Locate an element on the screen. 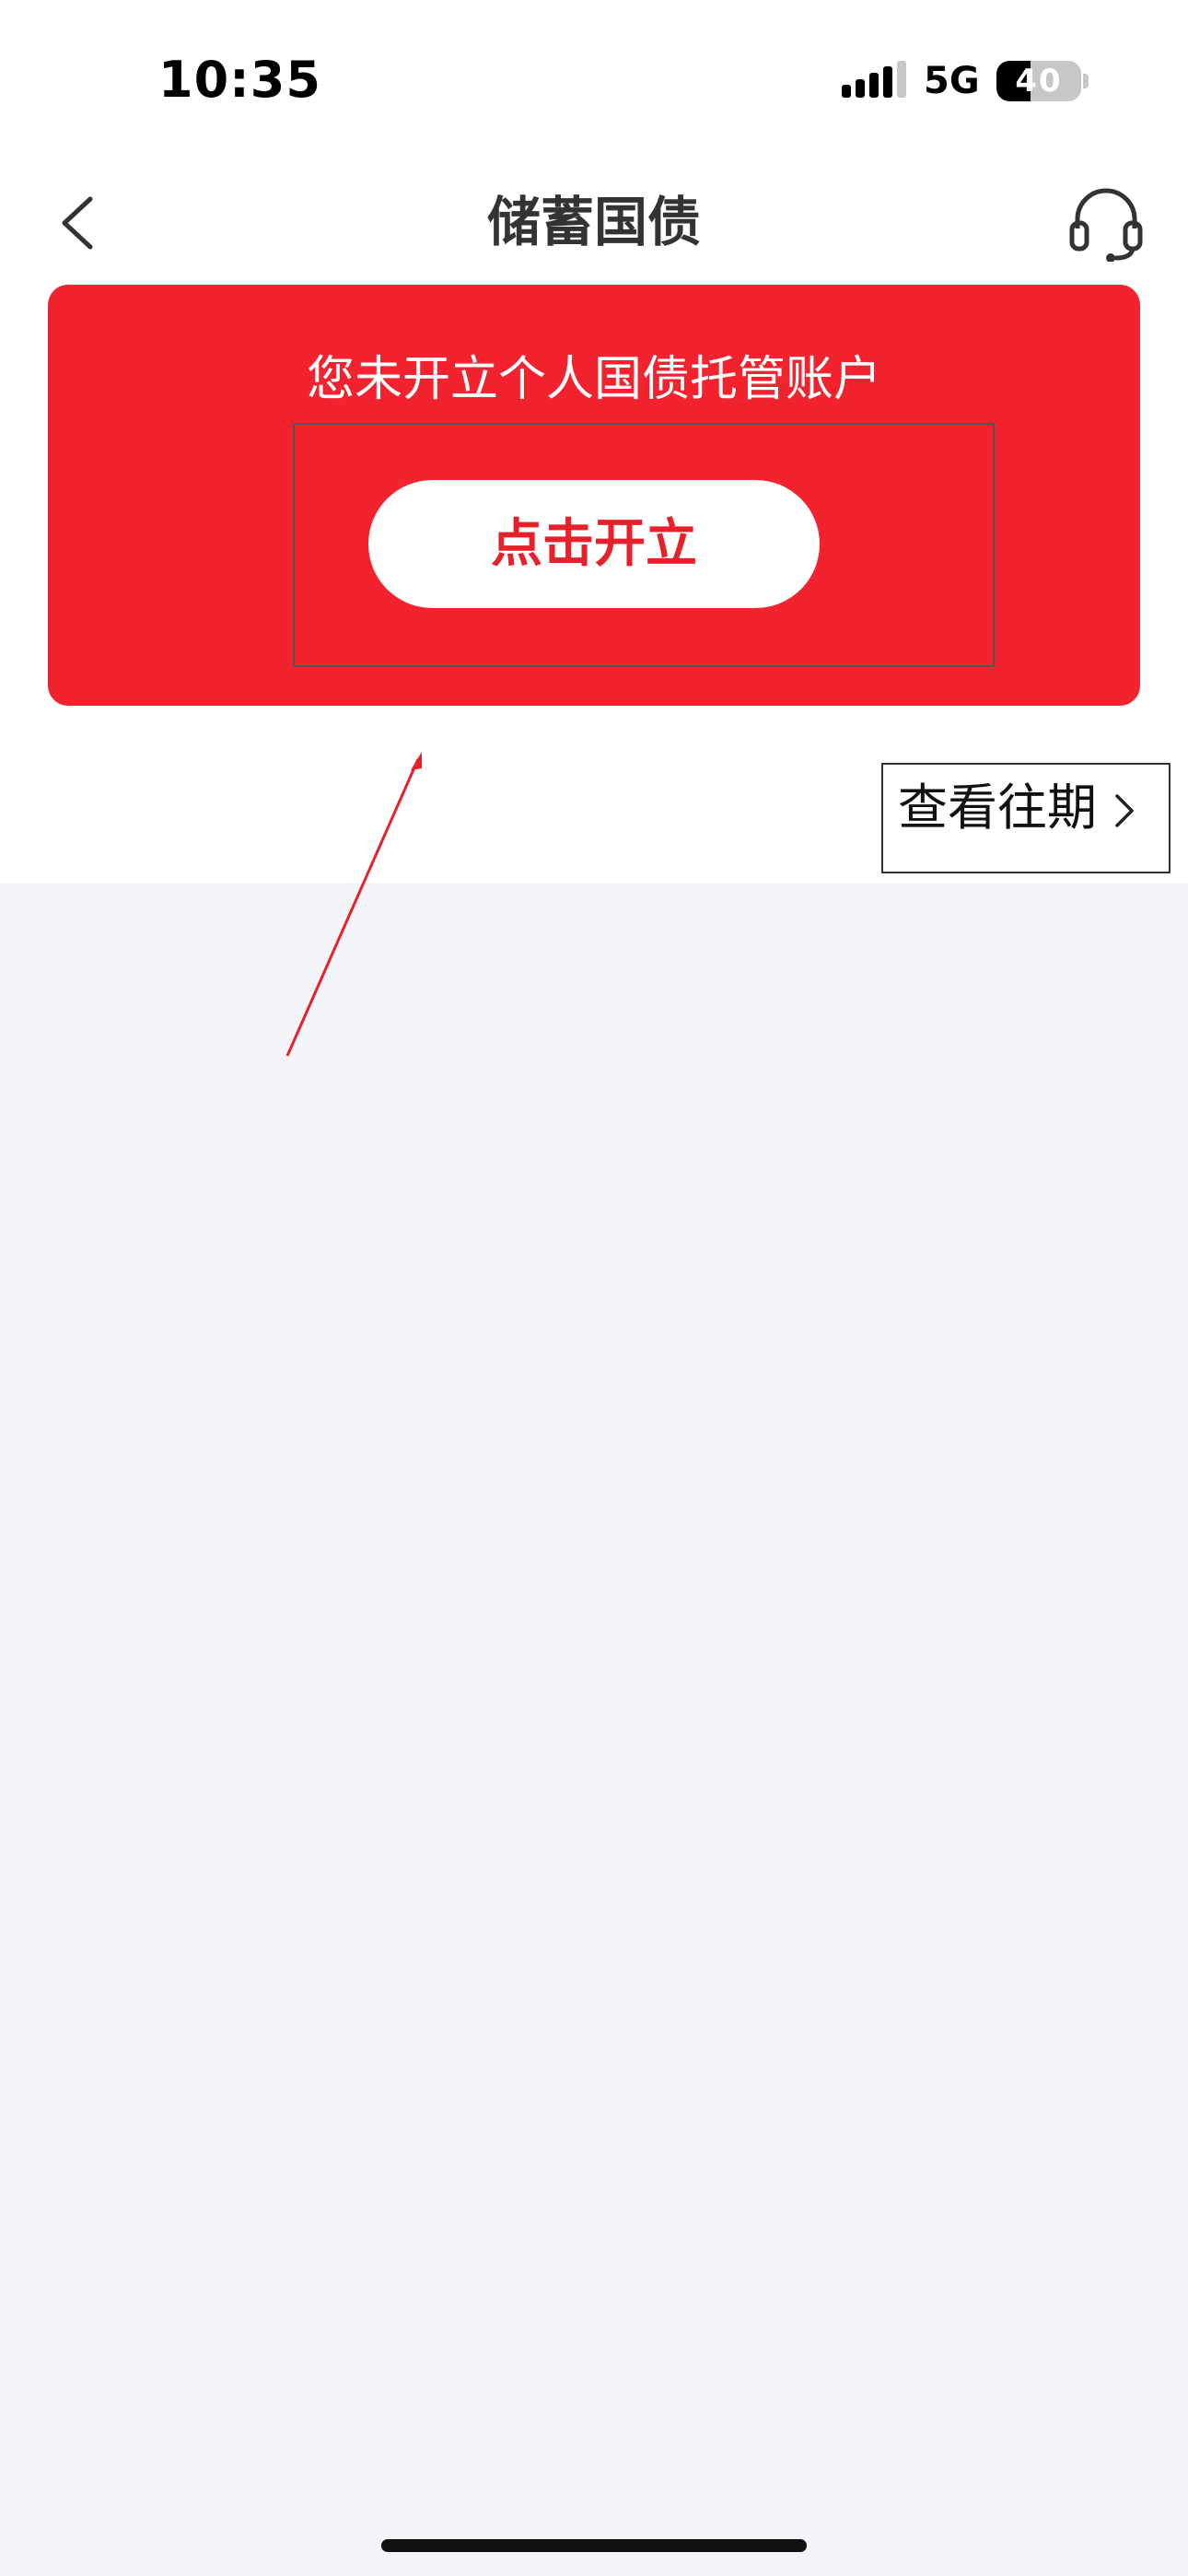  view-history-link: 查看往期 is located at coordinates (1026, 818).